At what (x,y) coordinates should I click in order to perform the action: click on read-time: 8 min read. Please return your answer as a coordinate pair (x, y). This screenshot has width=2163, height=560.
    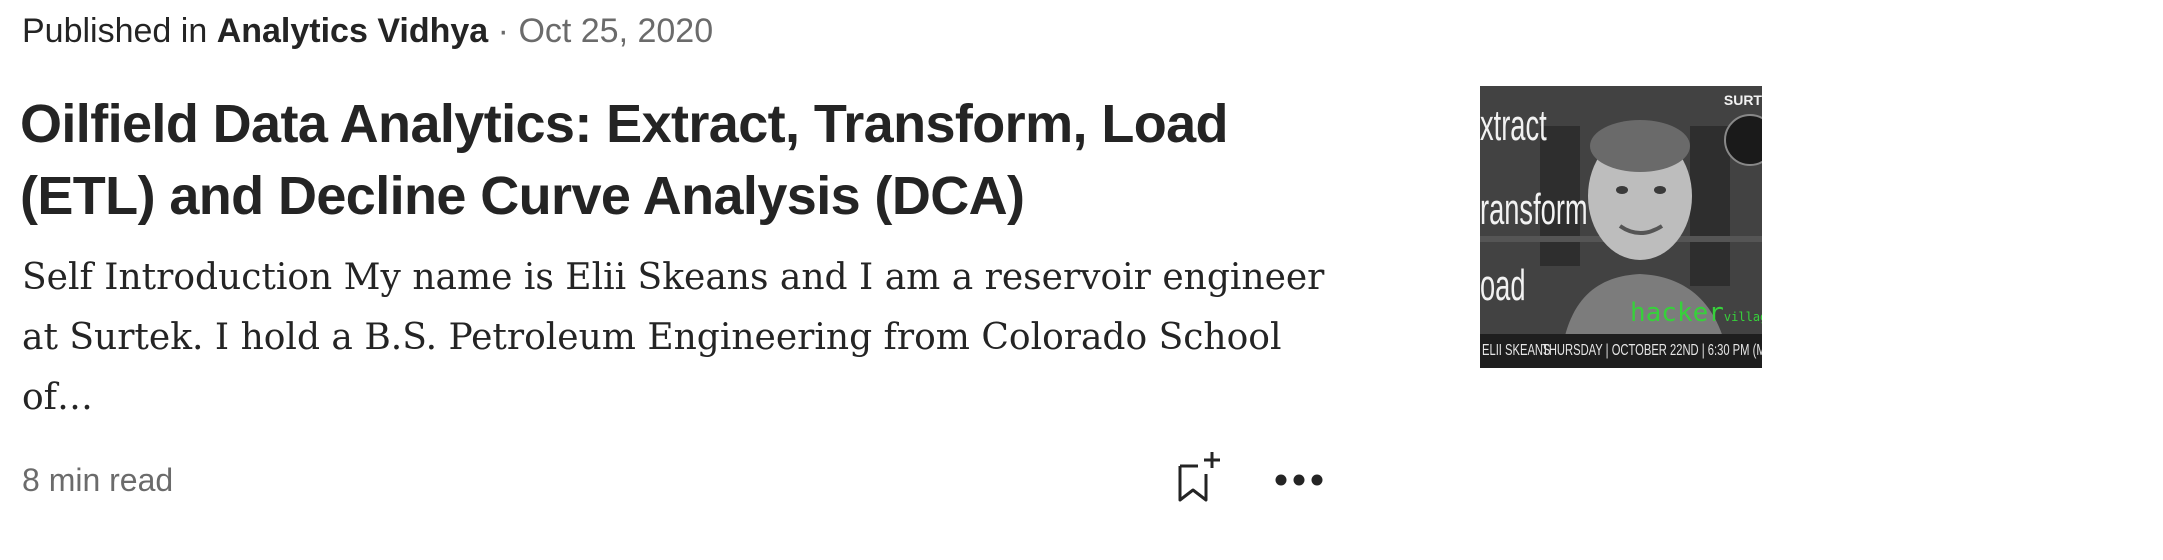
    Looking at the image, I should click on (98, 480).